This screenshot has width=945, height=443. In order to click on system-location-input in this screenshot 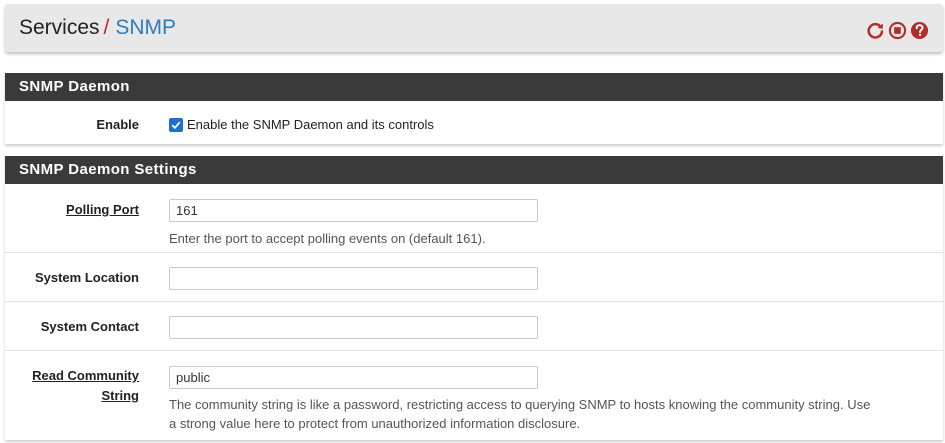, I will do `click(353, 278)`.